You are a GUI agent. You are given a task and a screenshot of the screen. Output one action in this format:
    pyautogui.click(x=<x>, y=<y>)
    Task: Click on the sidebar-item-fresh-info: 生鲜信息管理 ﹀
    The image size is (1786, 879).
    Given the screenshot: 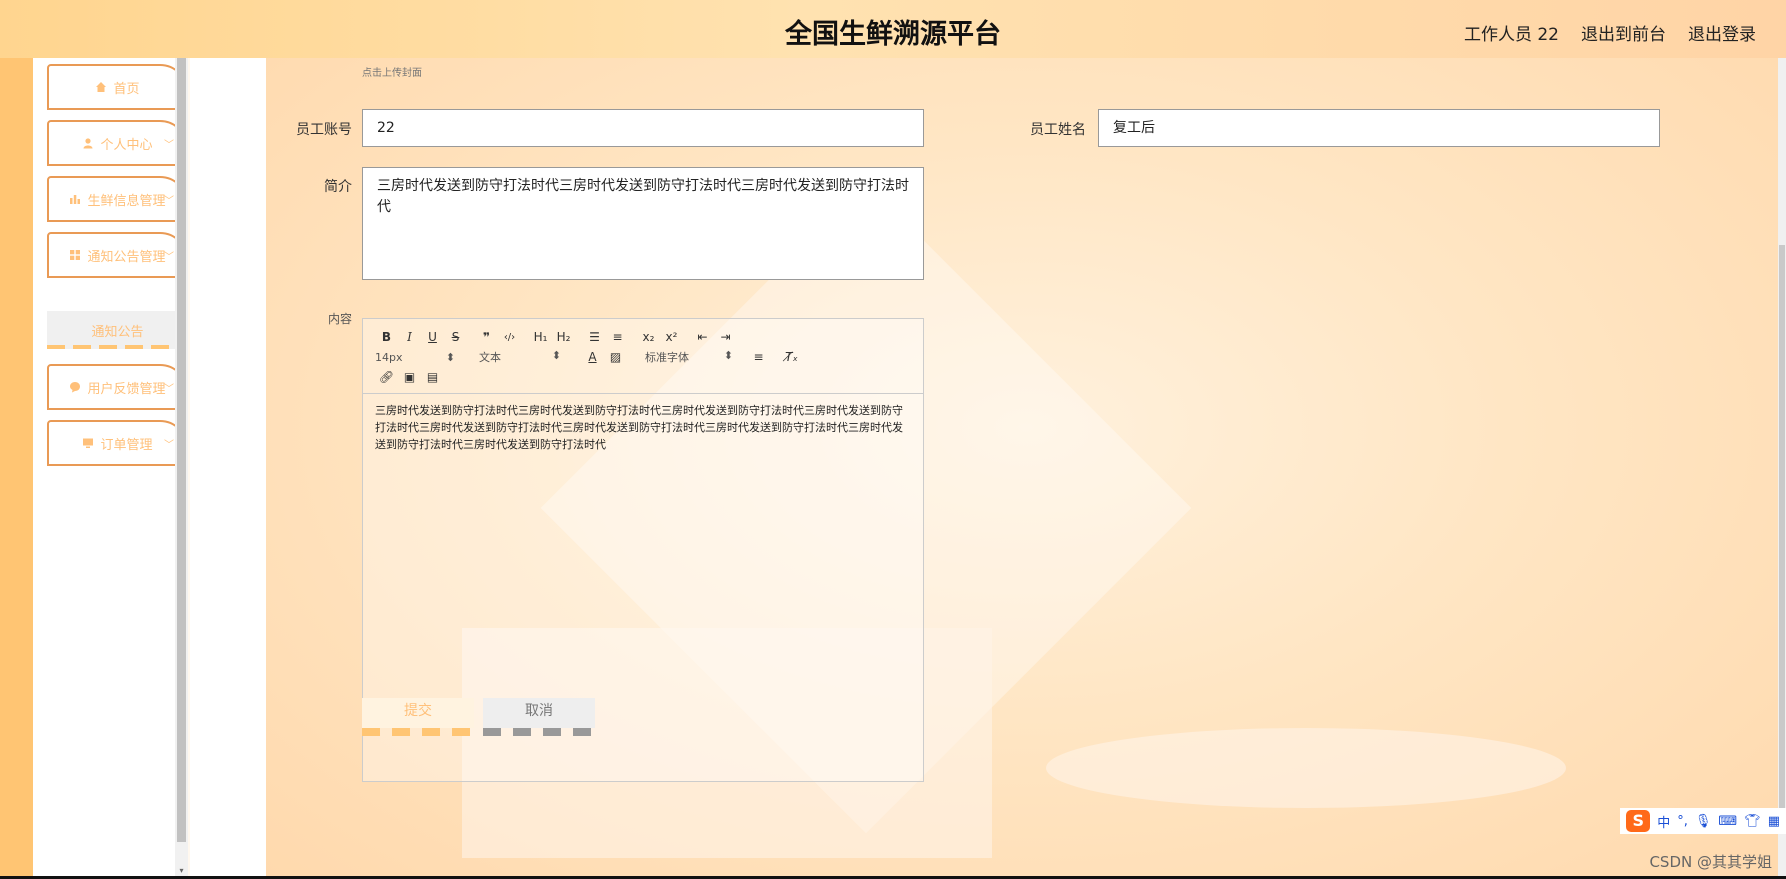 What is the action you would take?
    pyautogui.click(x=117, y=199)
    